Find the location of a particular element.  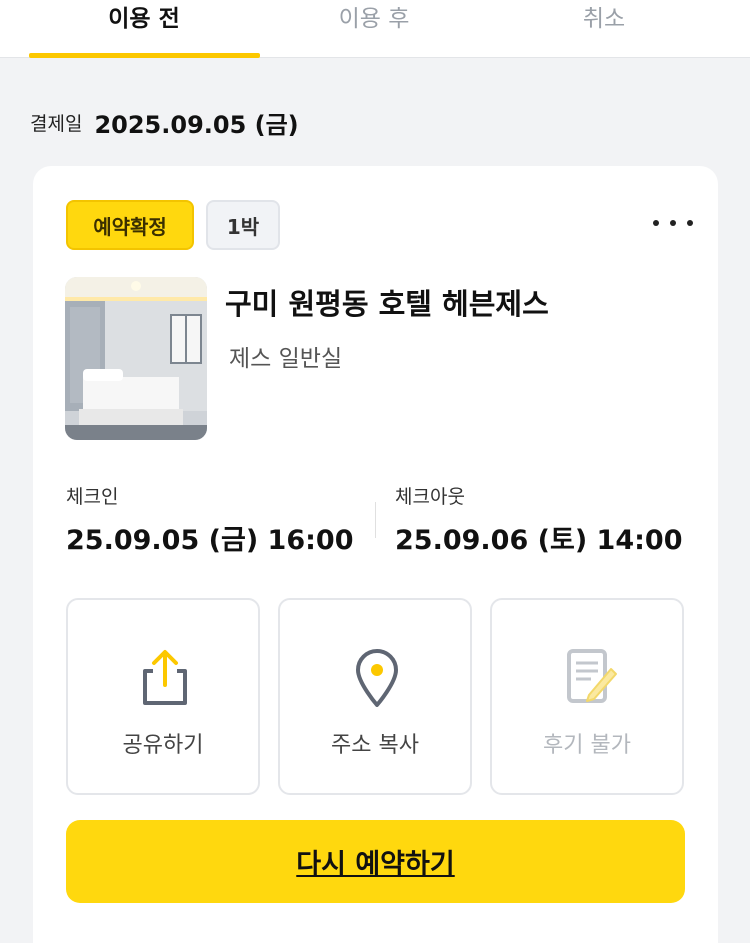

review-note-icon is located at coordinates (589, 677).